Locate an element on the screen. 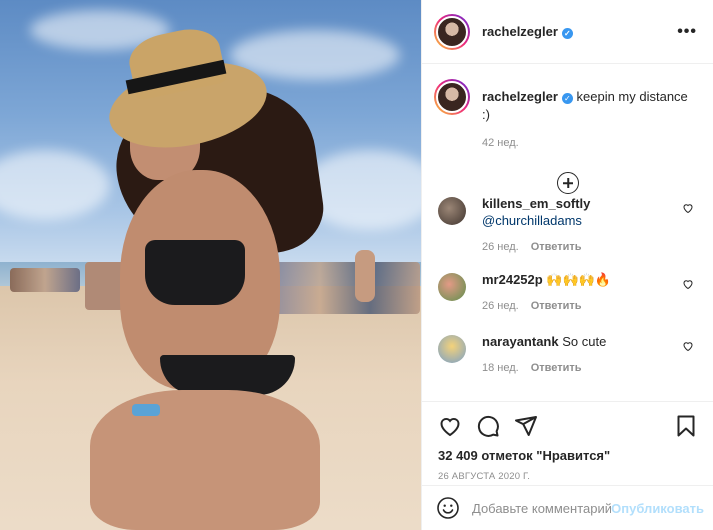 The width and height of the screenshot is (713, 530). comment-input is located at coordinates (542, 508).